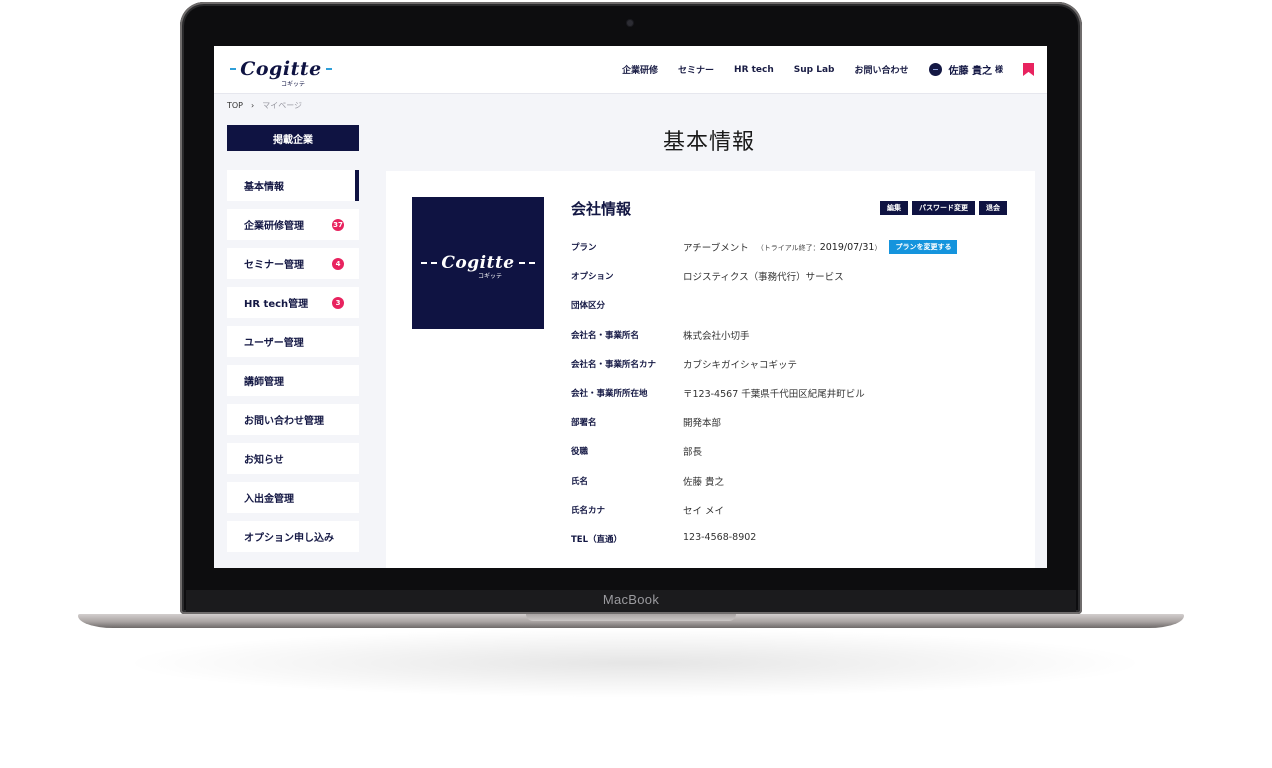  Describe the element at coordinates (284, 421) in the screenshot. I see `sidebar-item-label: お問い合わせ管理` at that location.